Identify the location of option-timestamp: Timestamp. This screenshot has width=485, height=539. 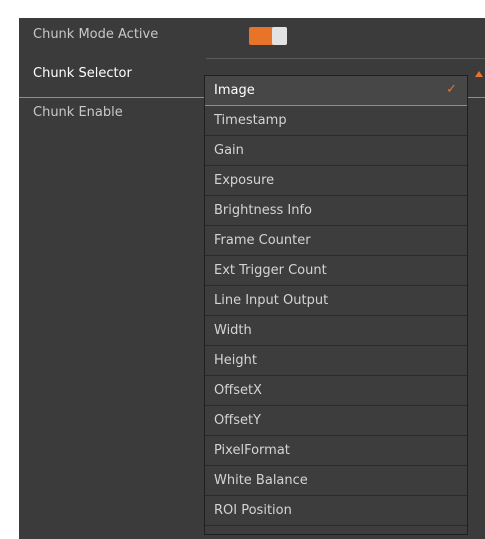
(336, 121).